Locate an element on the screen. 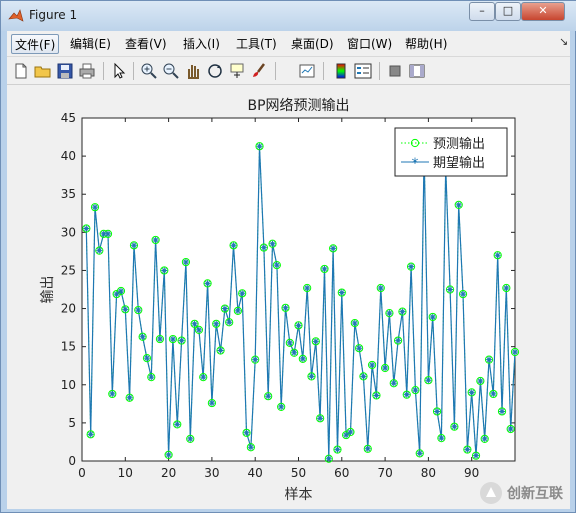  menu-edit: 编辑(E) is located at coordinates (90, 44).